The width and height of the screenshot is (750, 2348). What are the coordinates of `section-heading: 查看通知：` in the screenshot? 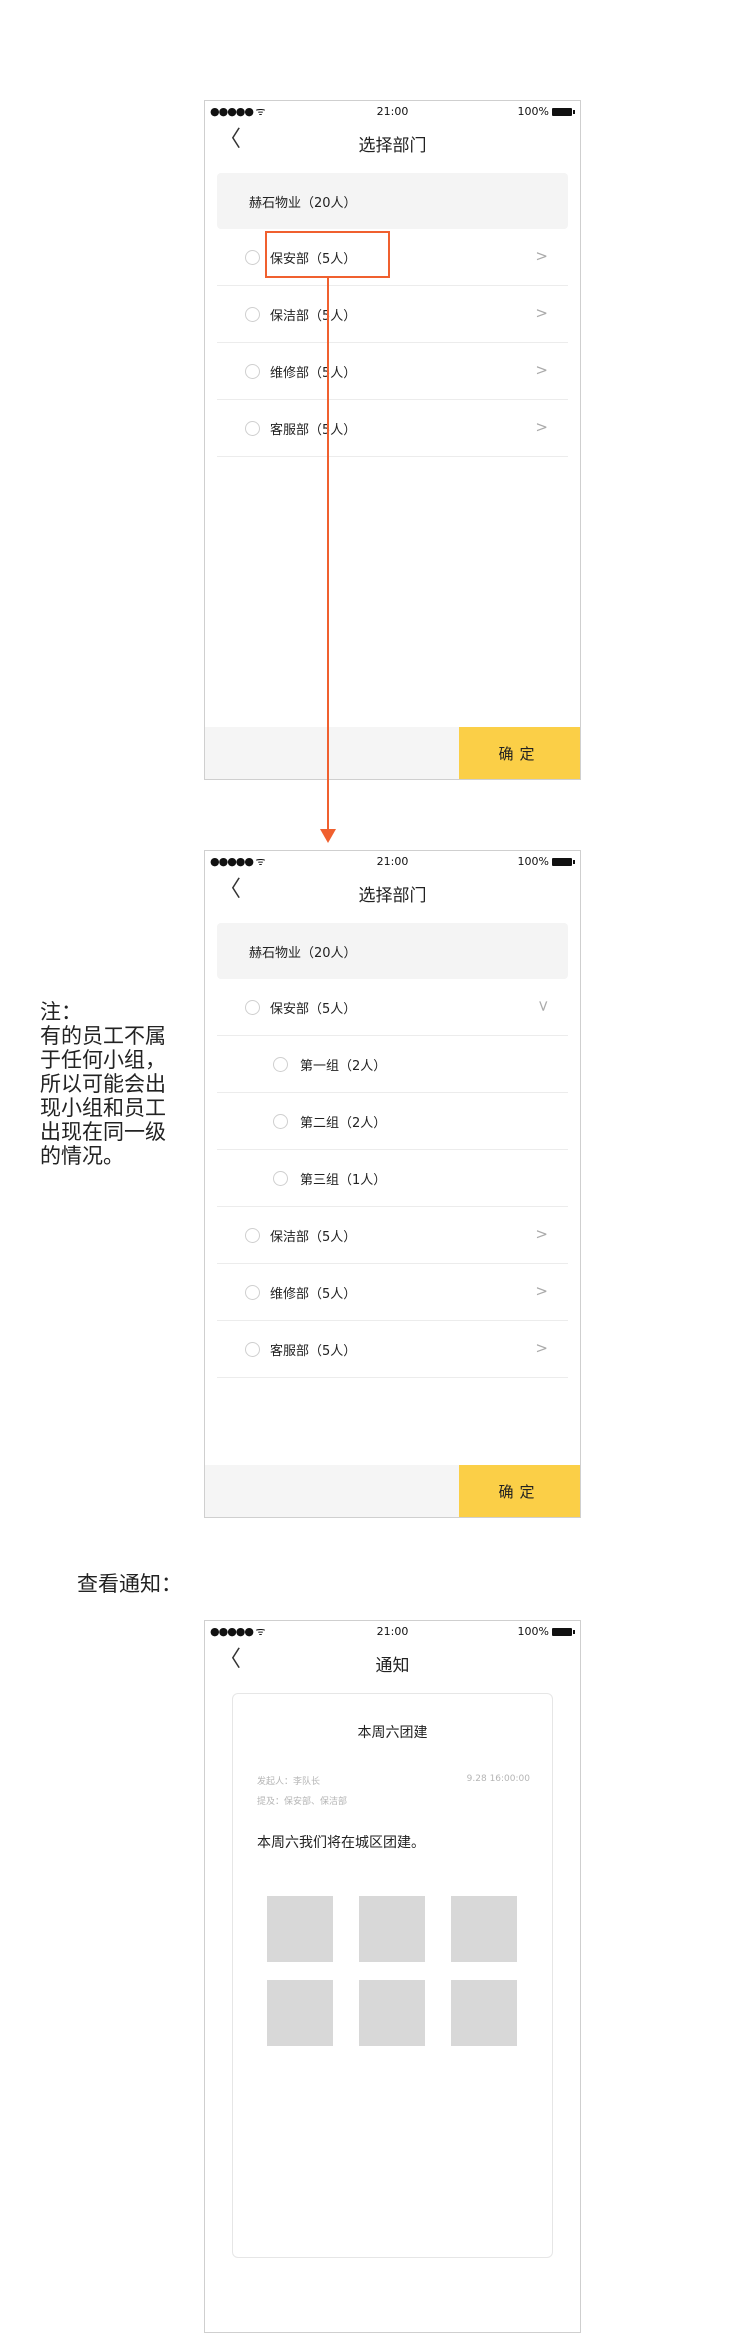 It's located at (129, 1584).